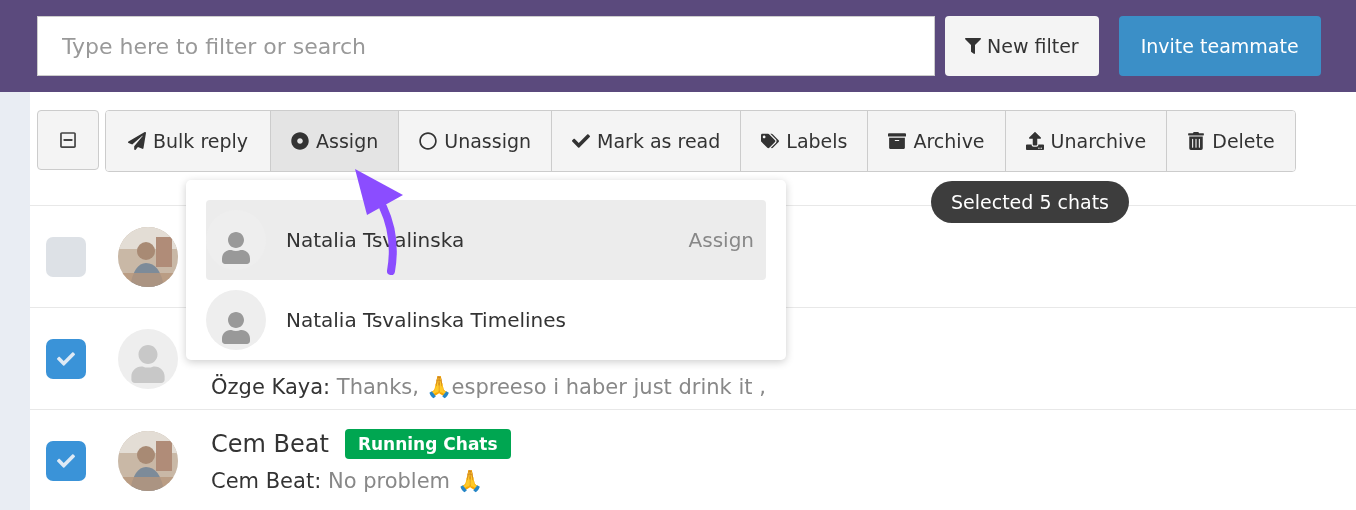  What do you see at coordinates (1196, 141) in the screenshot?
I see `trash-icon` at bounding box center [1196, 141].